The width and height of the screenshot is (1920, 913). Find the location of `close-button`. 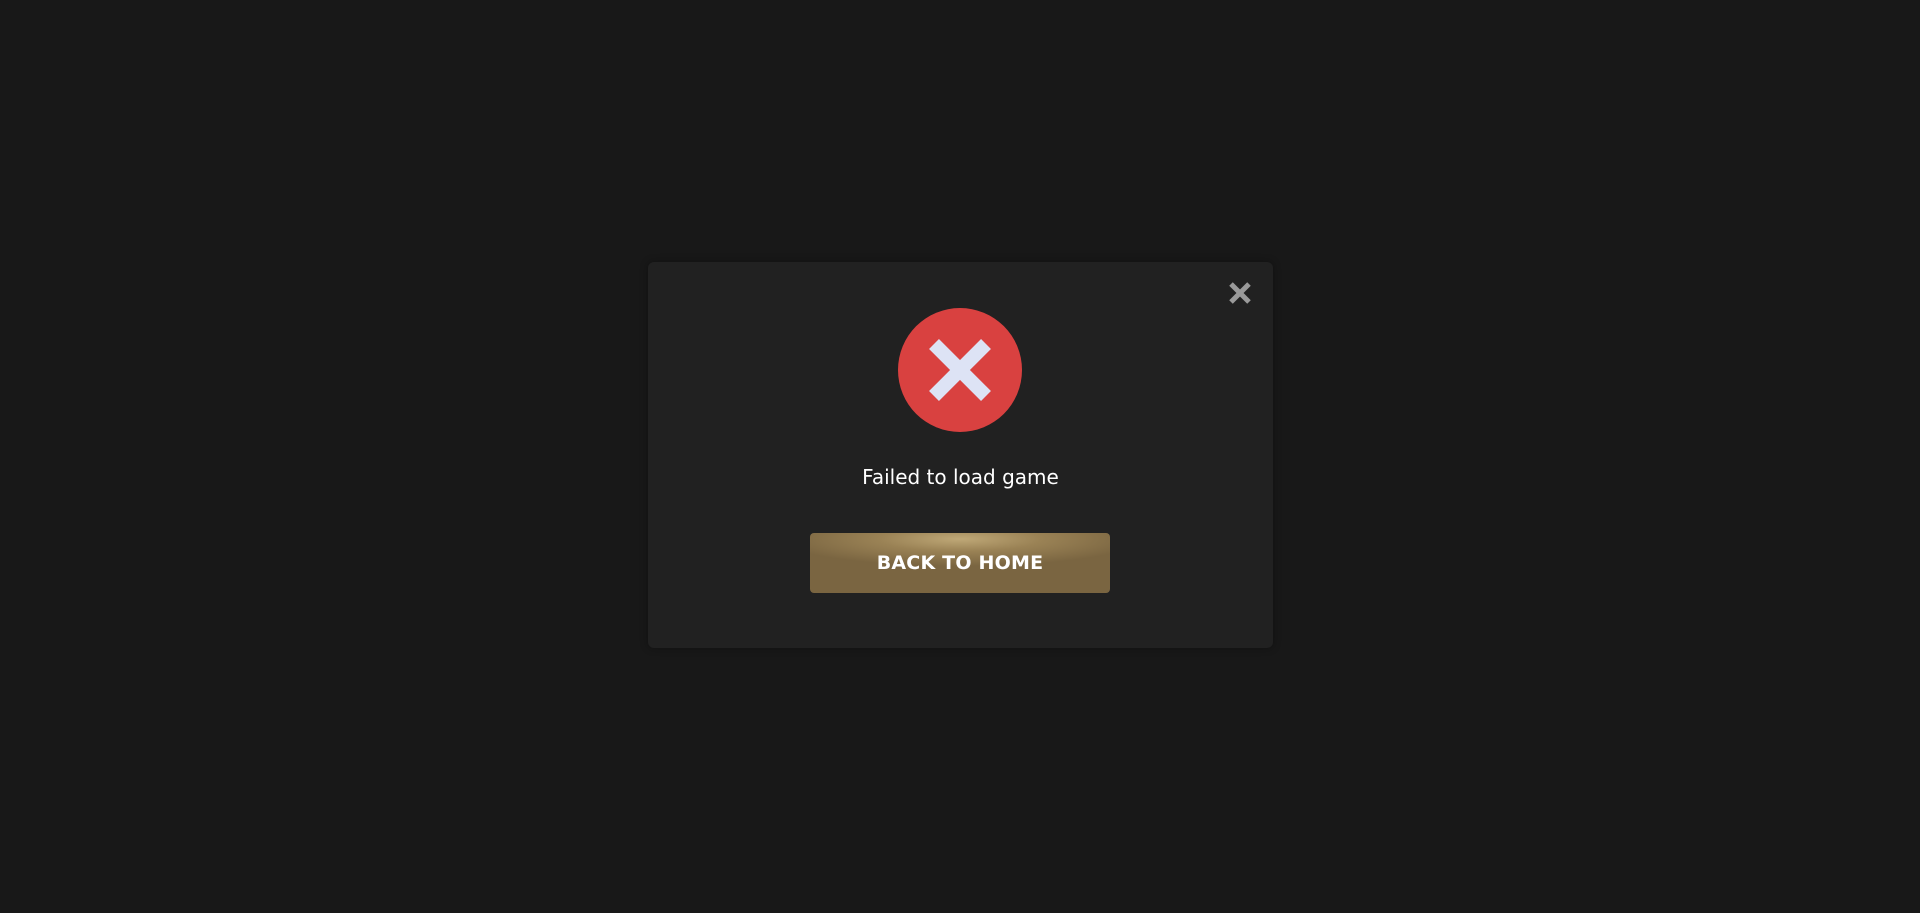

close-button is located at coordinates (1240, 293).